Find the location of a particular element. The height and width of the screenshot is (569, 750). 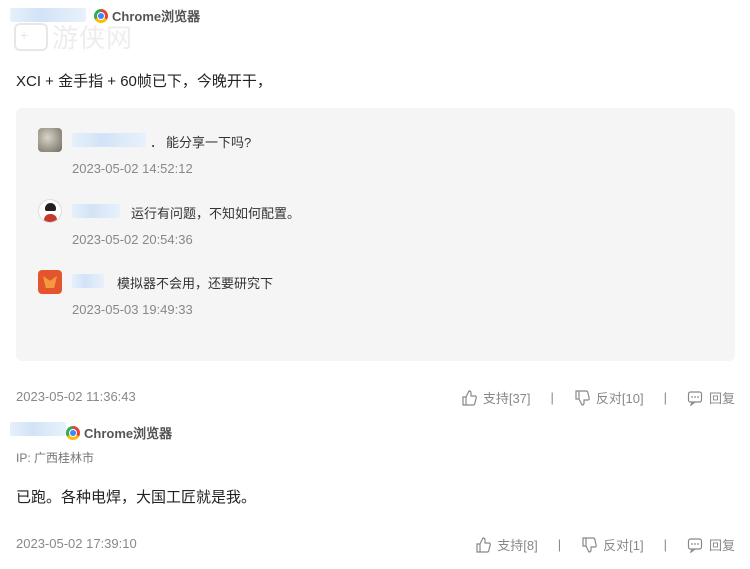

reply-name-suffix: ． is located at coordinates (157, 142).